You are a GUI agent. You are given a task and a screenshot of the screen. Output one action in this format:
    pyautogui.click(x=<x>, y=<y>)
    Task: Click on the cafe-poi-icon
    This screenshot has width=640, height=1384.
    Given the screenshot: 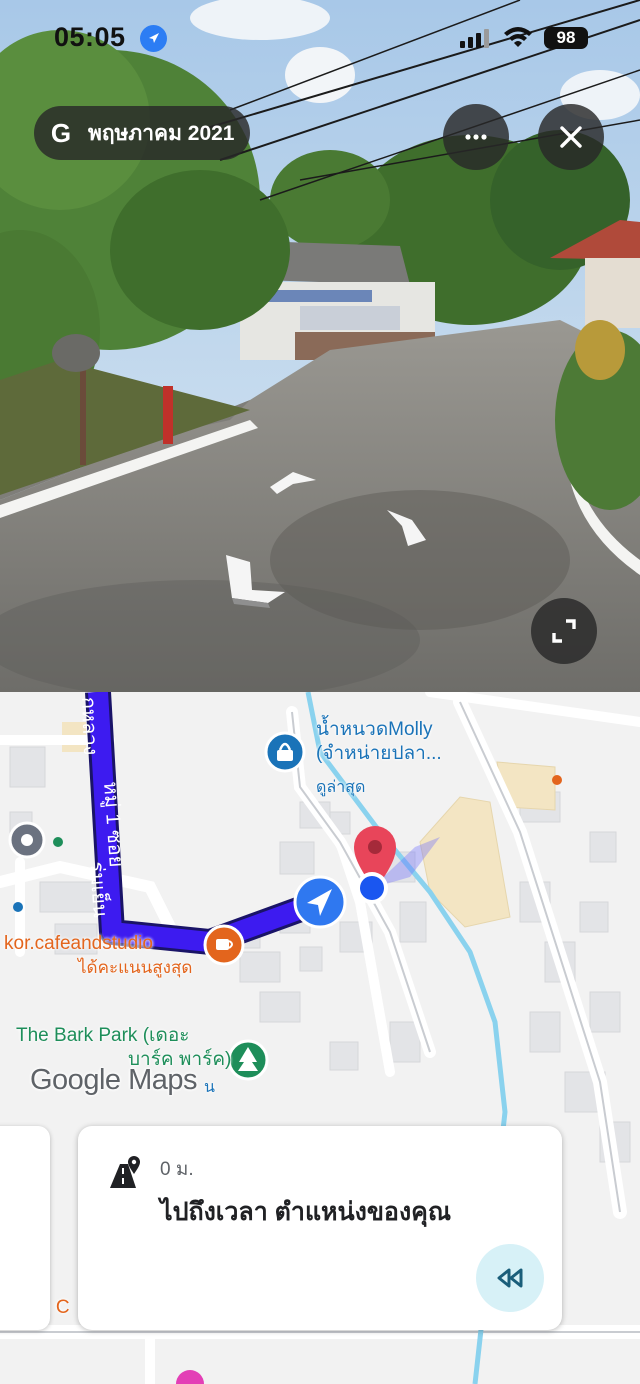 What is the action you would take?
    pyautogui.click(x=224, y=945)
    